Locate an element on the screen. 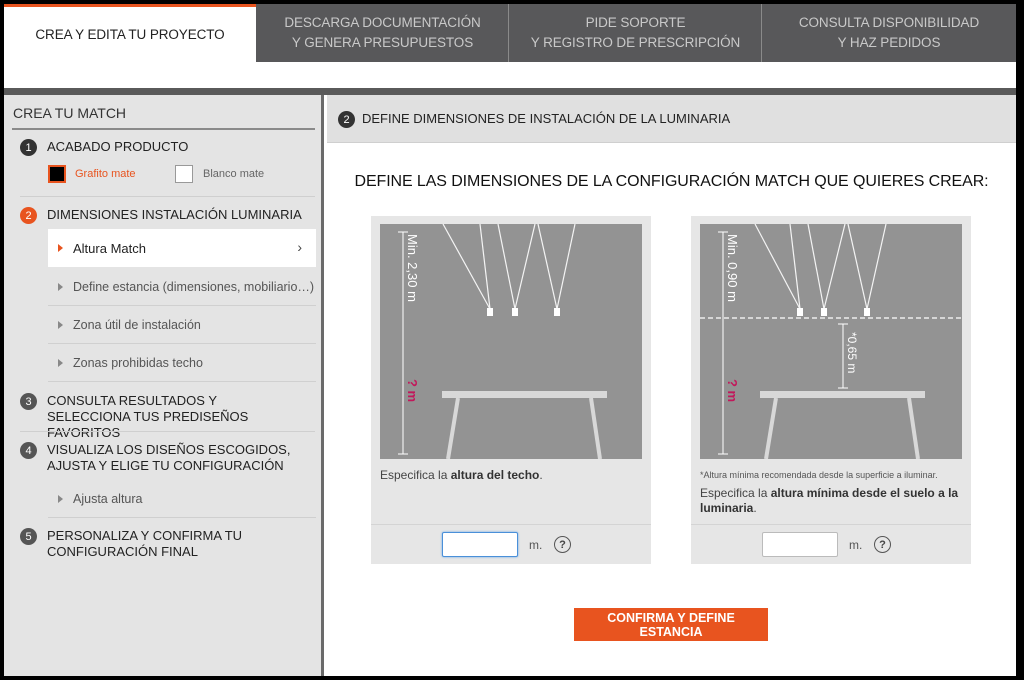 Image resolution: width=1024 pixels, height=680 pixels. tab-label-line2: Y GENERA PRESUPUESTOS is located at coordinates (382, 42).